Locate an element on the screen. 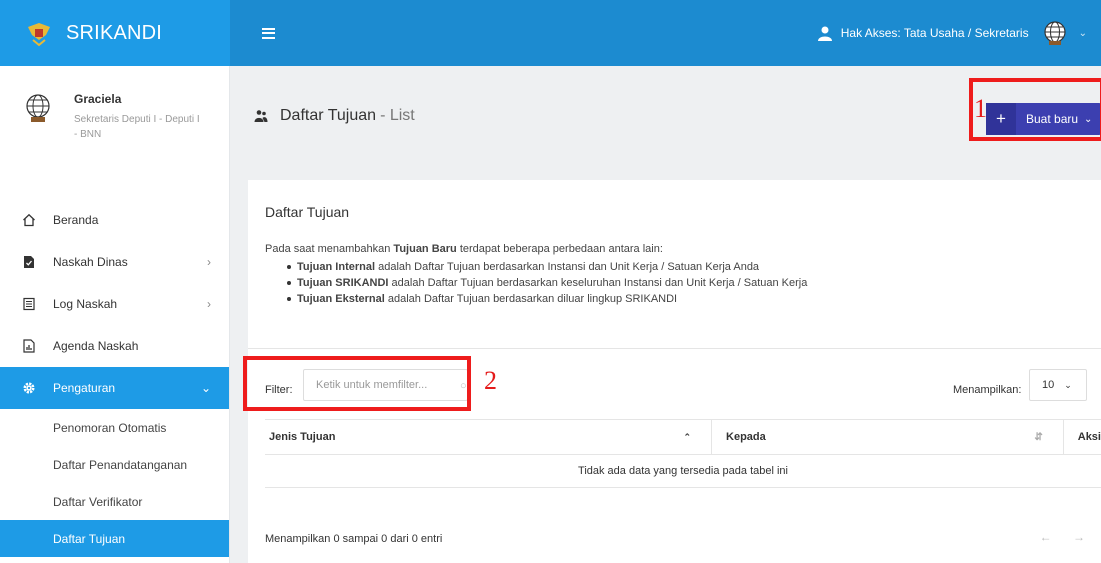  sidebar-subitem-daftar-tujuan: Daftar Tujuan is located at coordinates (114, 538).